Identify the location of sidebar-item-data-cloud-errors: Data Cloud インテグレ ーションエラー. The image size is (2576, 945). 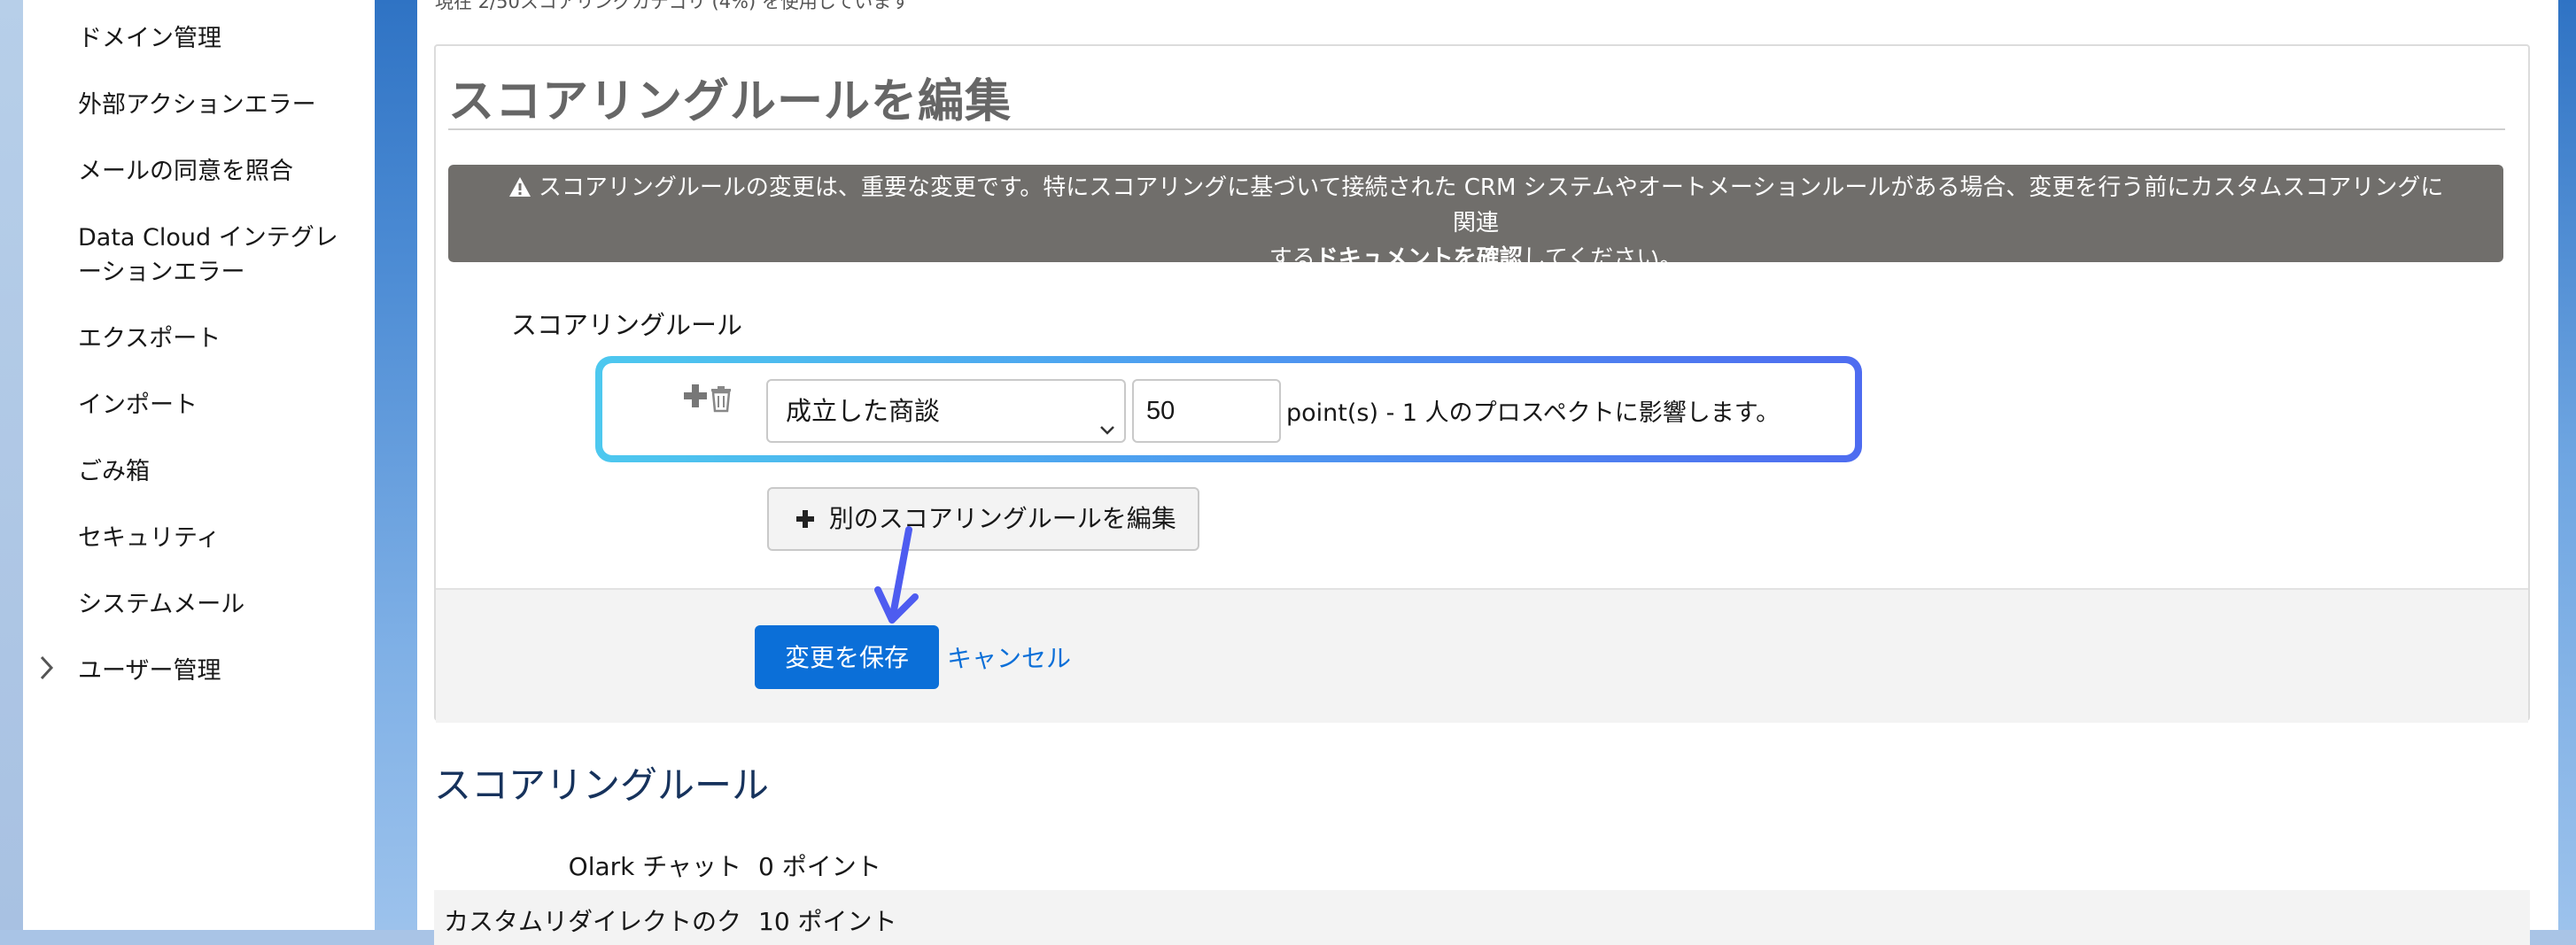
(219, 255).